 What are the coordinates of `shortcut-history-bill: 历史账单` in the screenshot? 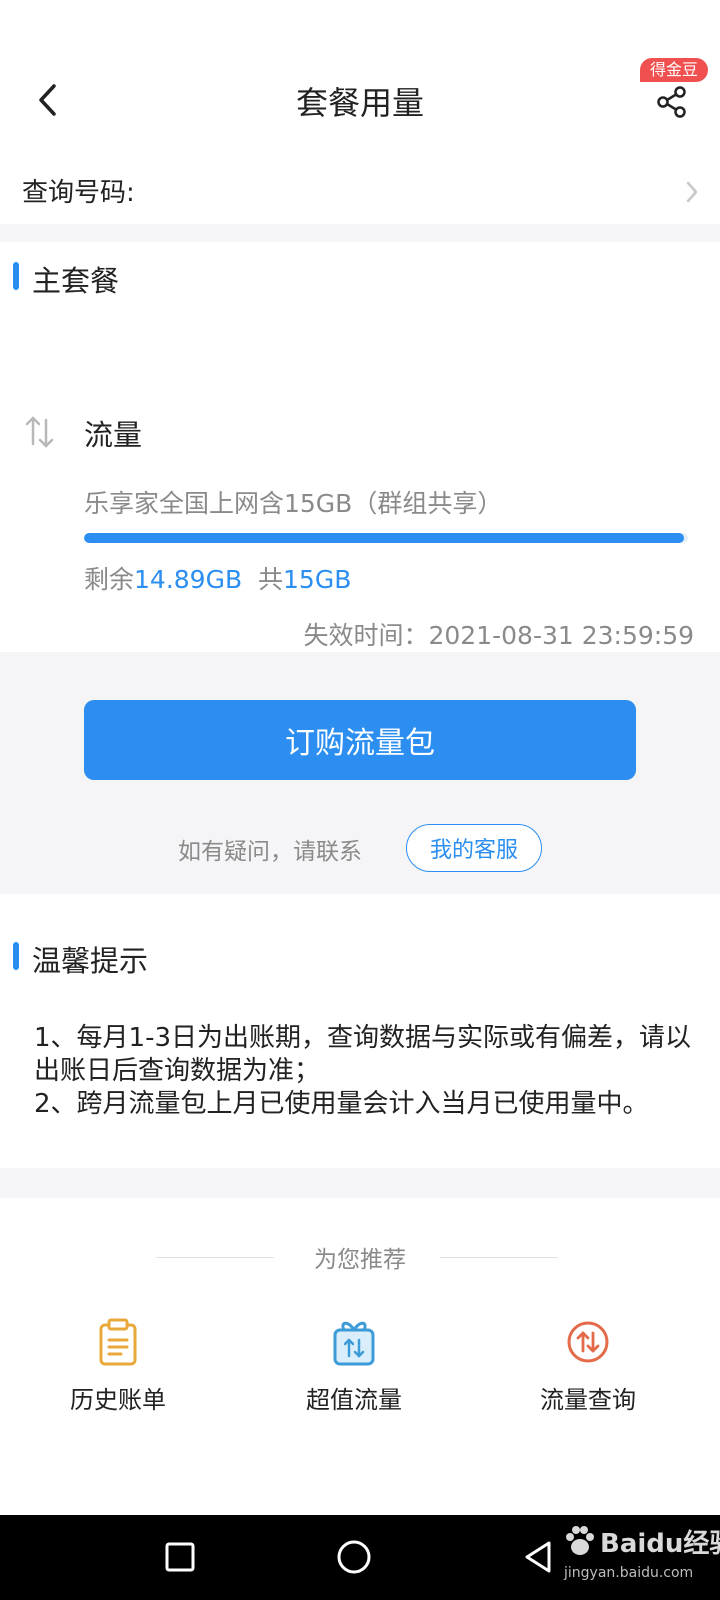 It's located at (118, 1366).